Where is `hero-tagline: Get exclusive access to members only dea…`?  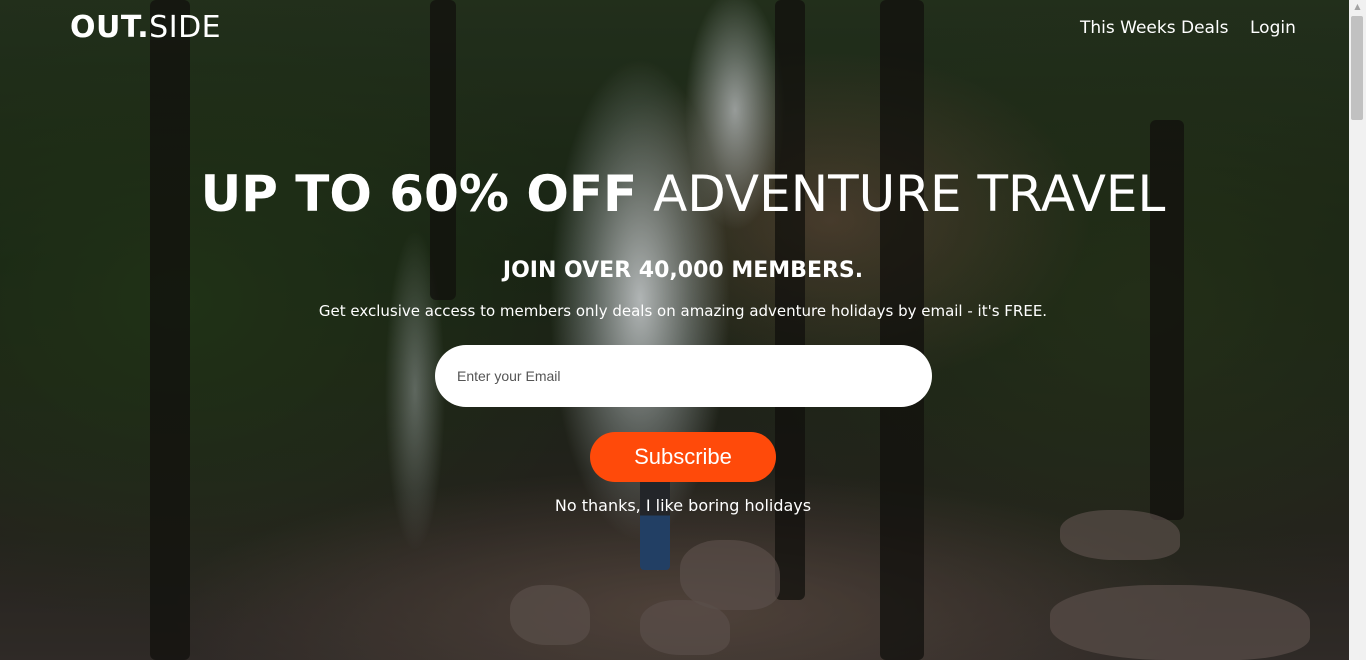 hero-tagline: Get exclusive access to members only dea… is located at coordinates (683, 311).